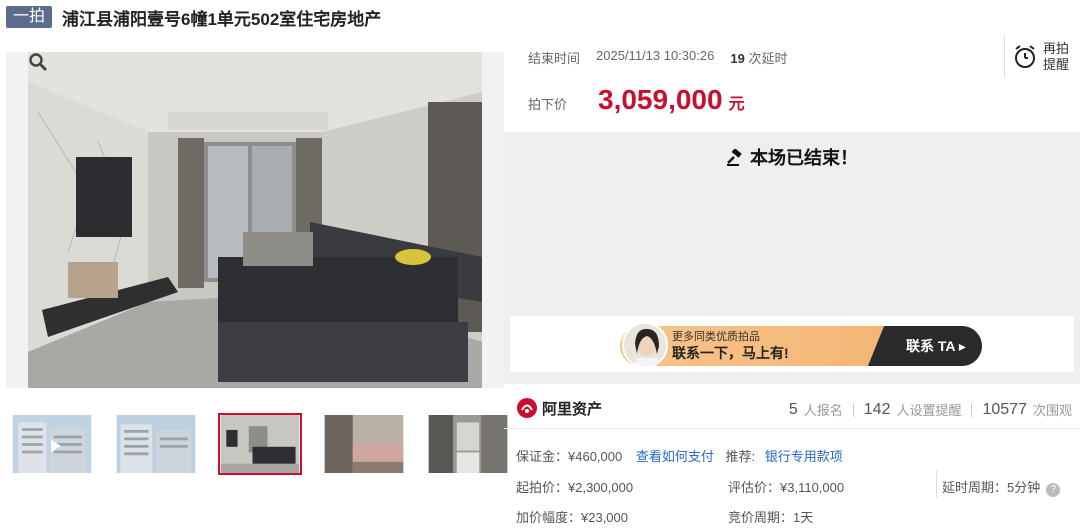  Describe the element at coordinates (29, 17) in the screenshot. I see `auction-round-badge: 一拍` at that location.